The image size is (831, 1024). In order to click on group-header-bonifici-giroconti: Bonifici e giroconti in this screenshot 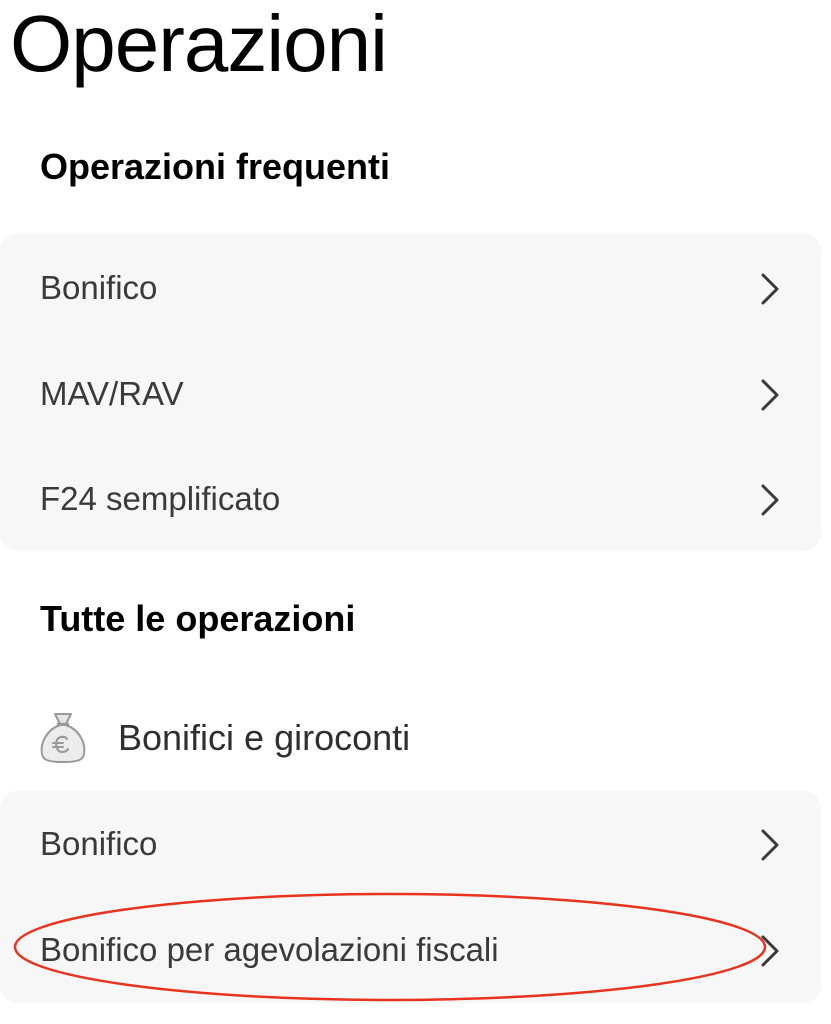, I will do `click(410, 738)`.